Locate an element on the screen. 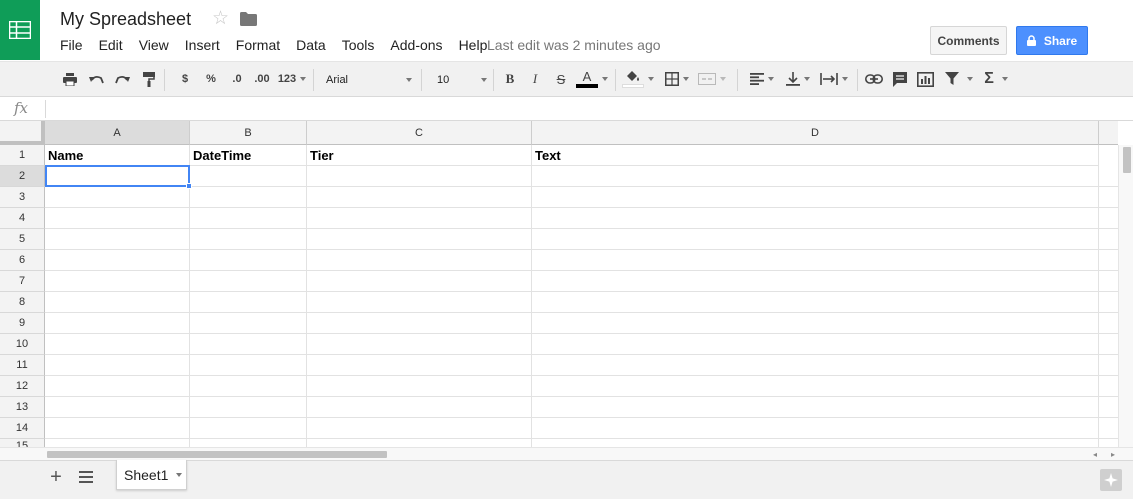  horizontal-scrollbar: ◂ ▸ is located at coordinates (566, 453).